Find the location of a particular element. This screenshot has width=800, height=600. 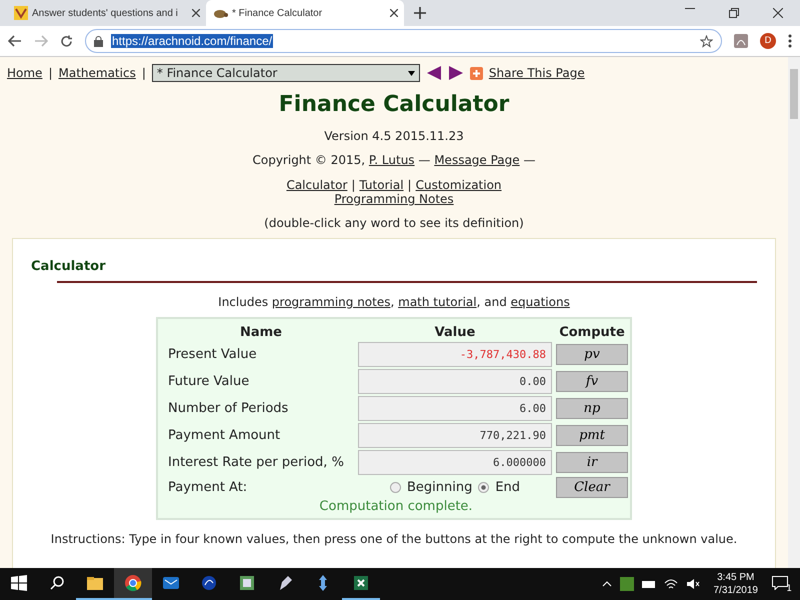

nav-link: Home is located at coordinates (24, 73).